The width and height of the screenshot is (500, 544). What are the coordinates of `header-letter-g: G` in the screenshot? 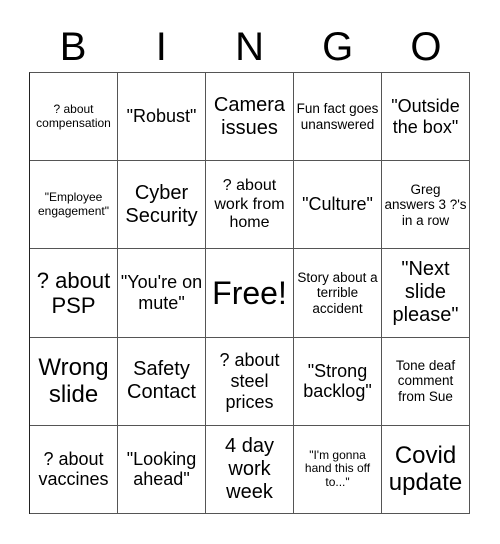 It's located at (338, 47).